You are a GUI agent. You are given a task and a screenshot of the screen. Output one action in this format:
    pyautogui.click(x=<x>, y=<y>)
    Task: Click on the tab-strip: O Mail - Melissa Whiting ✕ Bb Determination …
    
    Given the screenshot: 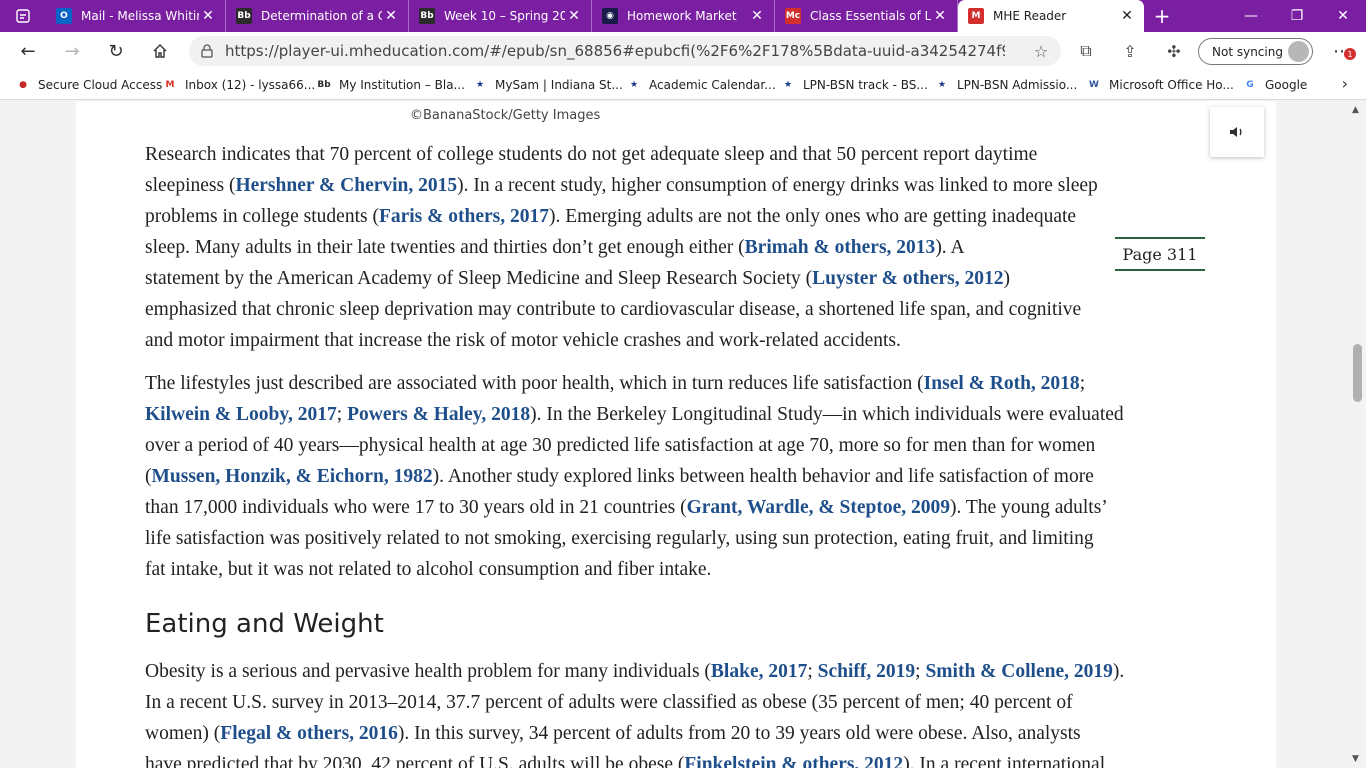 What is the action you would take?
    pyautogui.click(x=683, y=16)
    